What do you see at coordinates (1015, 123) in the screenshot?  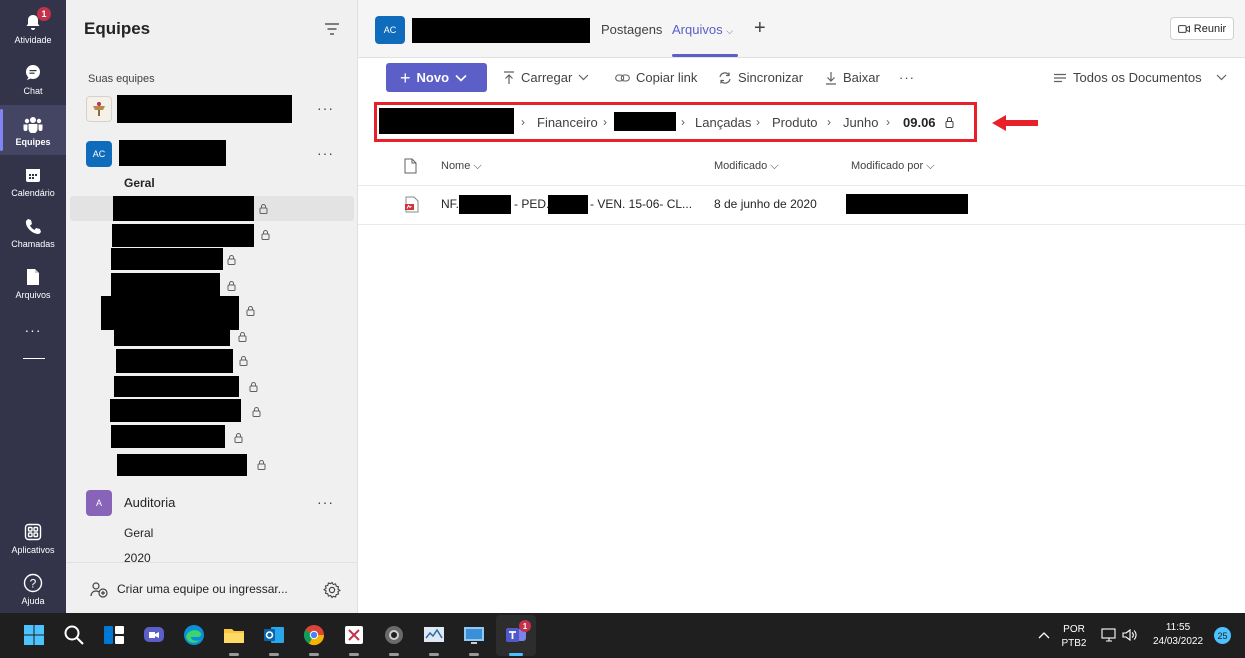 I see `red-arrow-icon` at bounding box center [1015, 123].